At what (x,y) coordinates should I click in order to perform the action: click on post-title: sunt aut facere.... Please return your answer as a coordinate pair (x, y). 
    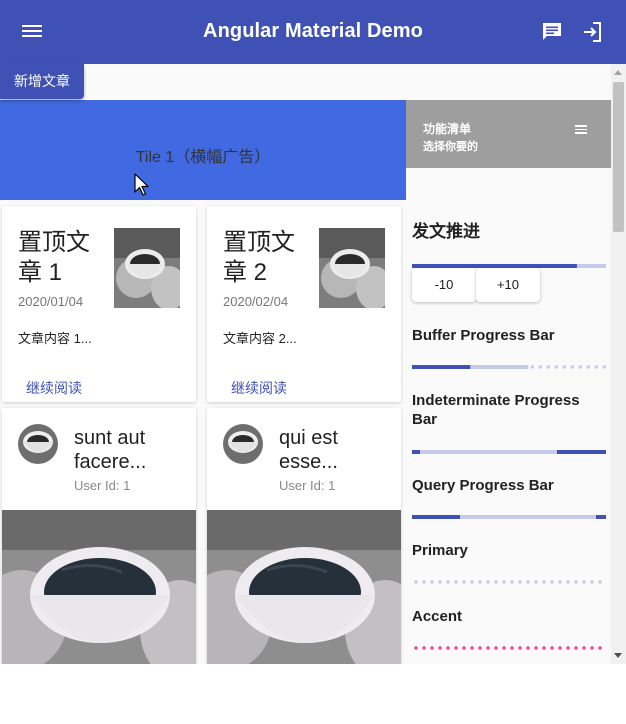
    Looking at the image, I should click on (110, 450).